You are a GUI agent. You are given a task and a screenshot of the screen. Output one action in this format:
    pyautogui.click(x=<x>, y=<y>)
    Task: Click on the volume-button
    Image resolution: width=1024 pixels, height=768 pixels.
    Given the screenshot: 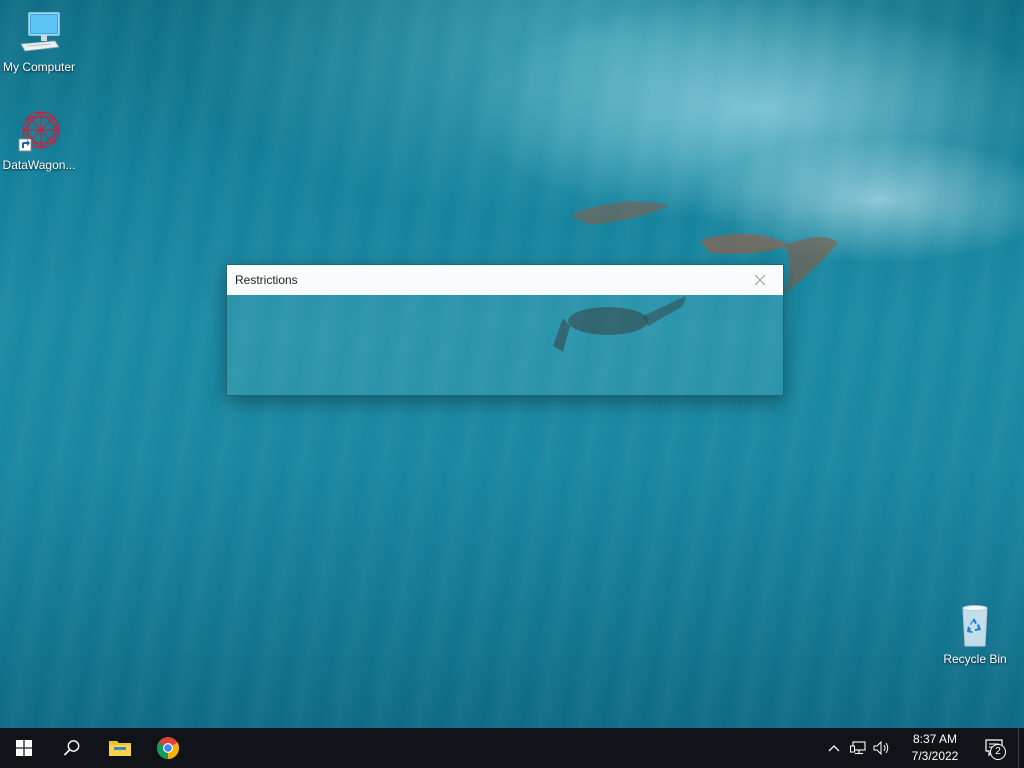 What is the action you would take?
    pyautogui.click(x=882, y=748)
    